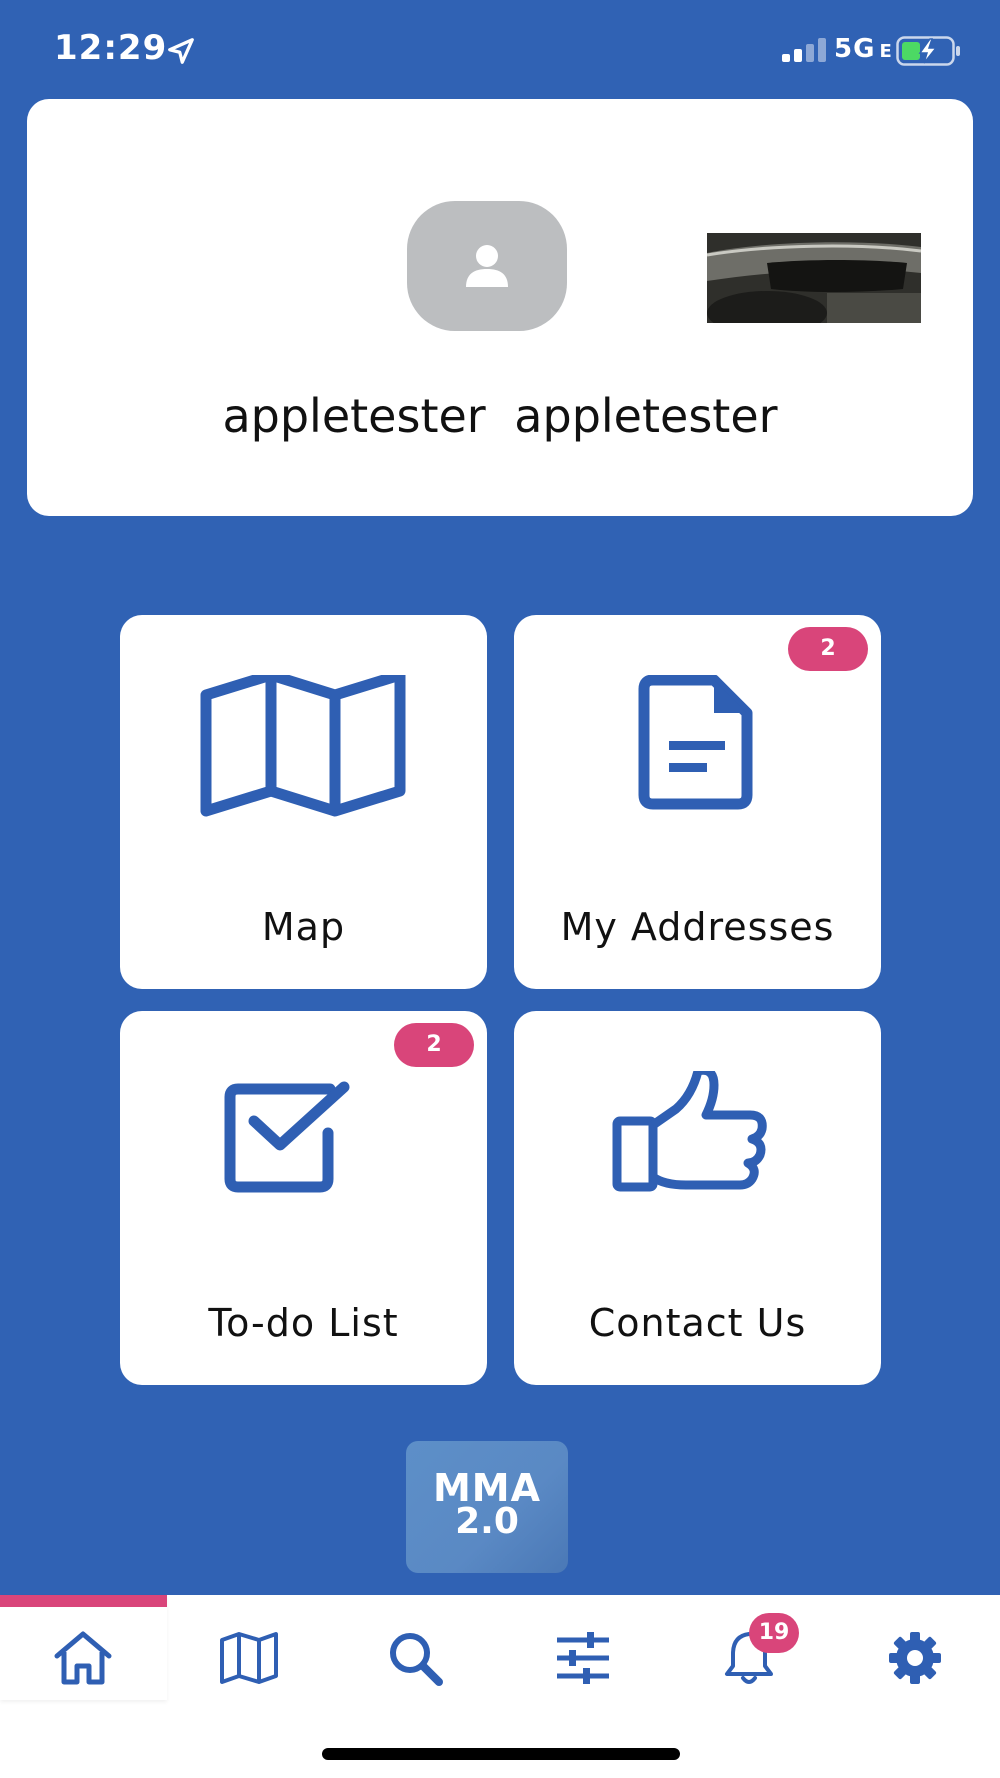  What do you see at coordinates (83, 1601) in the screenshot?
I see `active-tab-indicator` at bounding box center [83, 1601].